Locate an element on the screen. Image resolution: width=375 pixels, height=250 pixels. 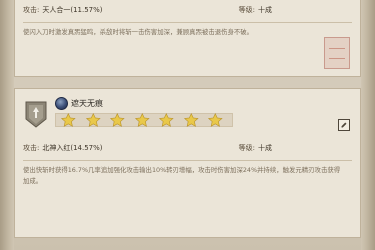
stat-value: 北神入红(14.57%) is located at coordinates (72, 148).